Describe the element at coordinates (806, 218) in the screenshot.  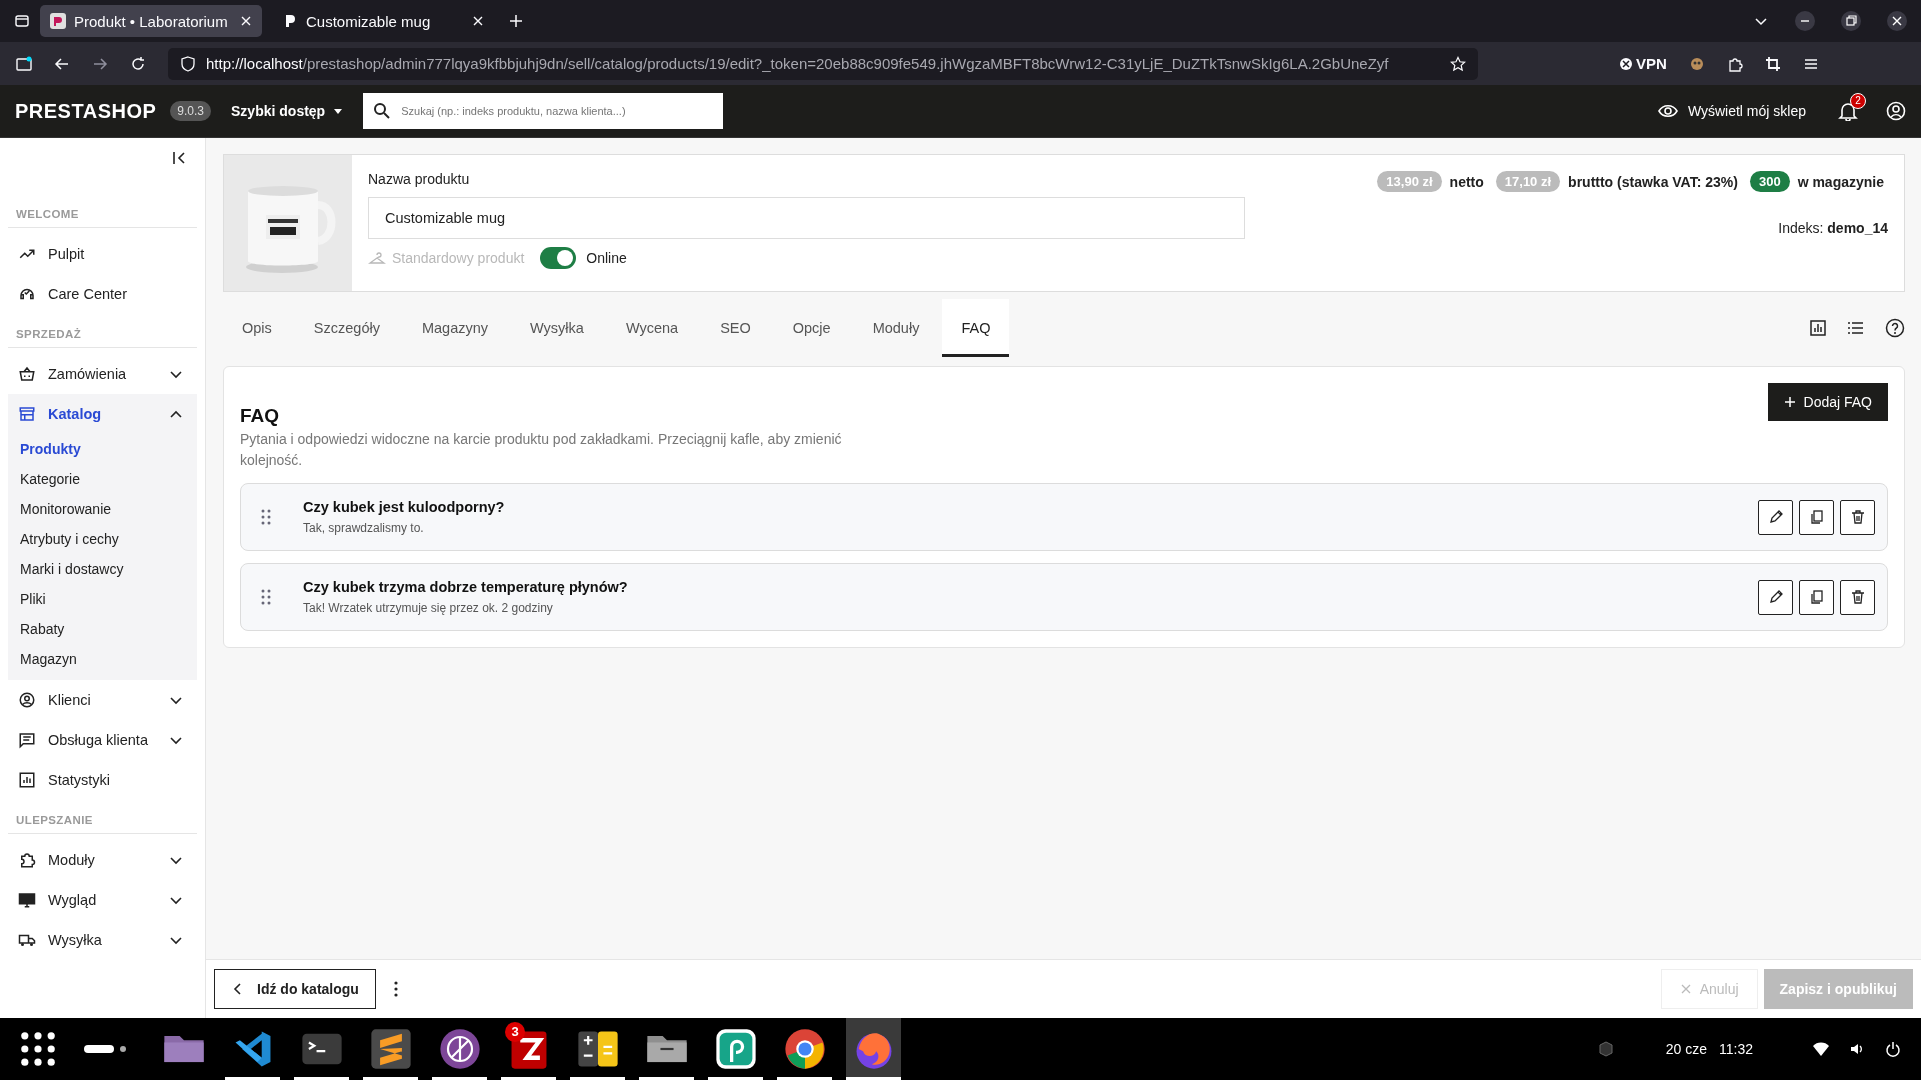
I see `product-name-field: Customizable mug` at that location.